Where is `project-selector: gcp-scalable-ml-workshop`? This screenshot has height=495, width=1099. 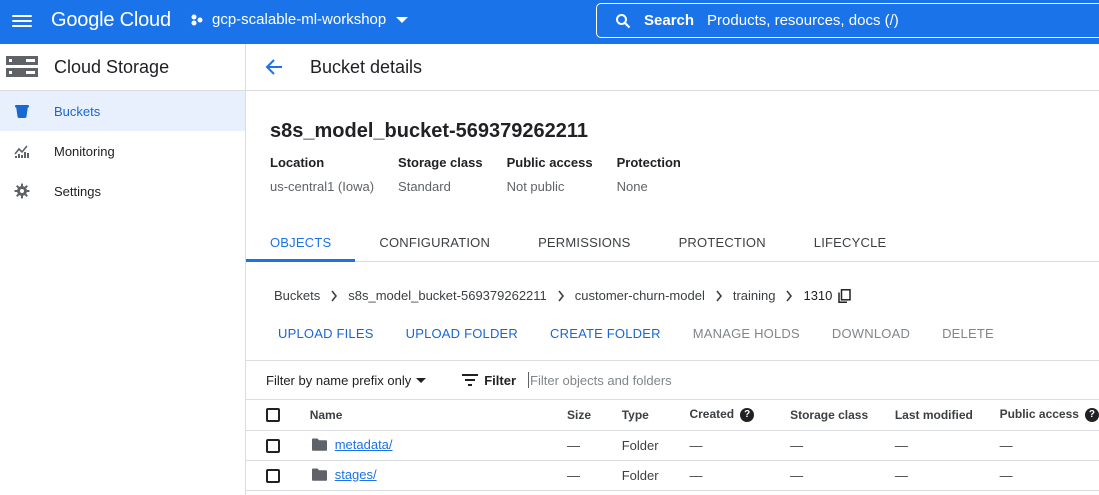 project-selector: gcp-scalable-ml-workshop is located at coordinates (299, 19).